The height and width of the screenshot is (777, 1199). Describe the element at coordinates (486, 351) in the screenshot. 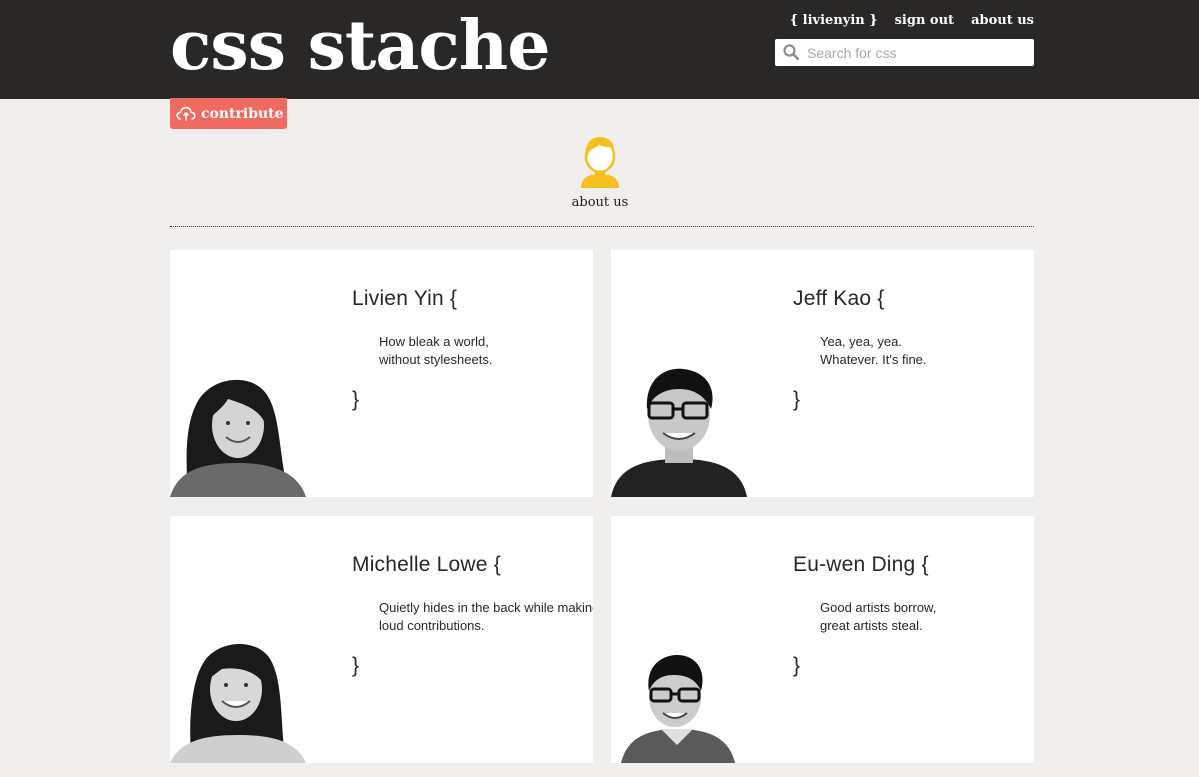

I see `member-quote: How bleak a world, without stylesheets.` at that location.